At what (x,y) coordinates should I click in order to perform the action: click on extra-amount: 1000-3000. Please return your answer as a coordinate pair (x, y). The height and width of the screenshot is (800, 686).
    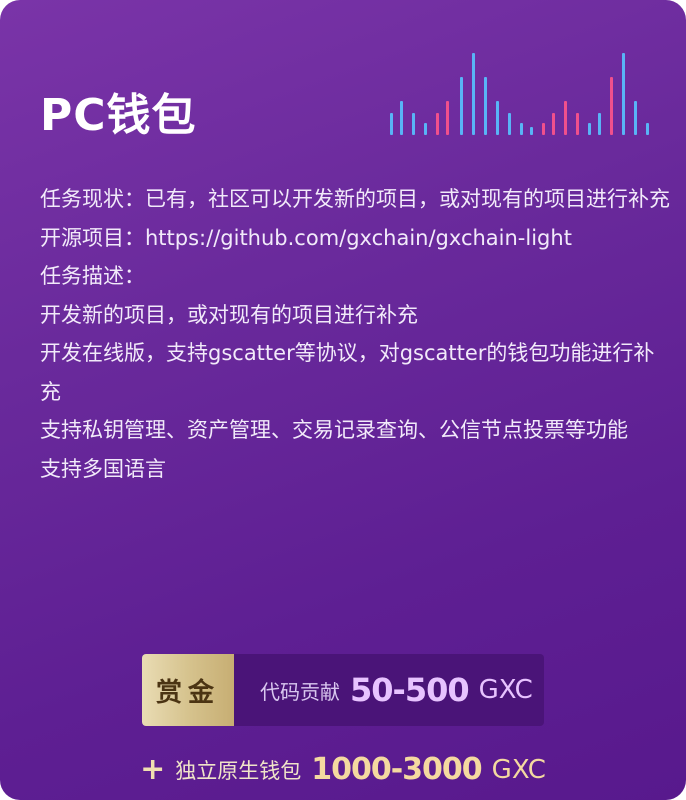
    Looking at the image, I should click on (396, 769).